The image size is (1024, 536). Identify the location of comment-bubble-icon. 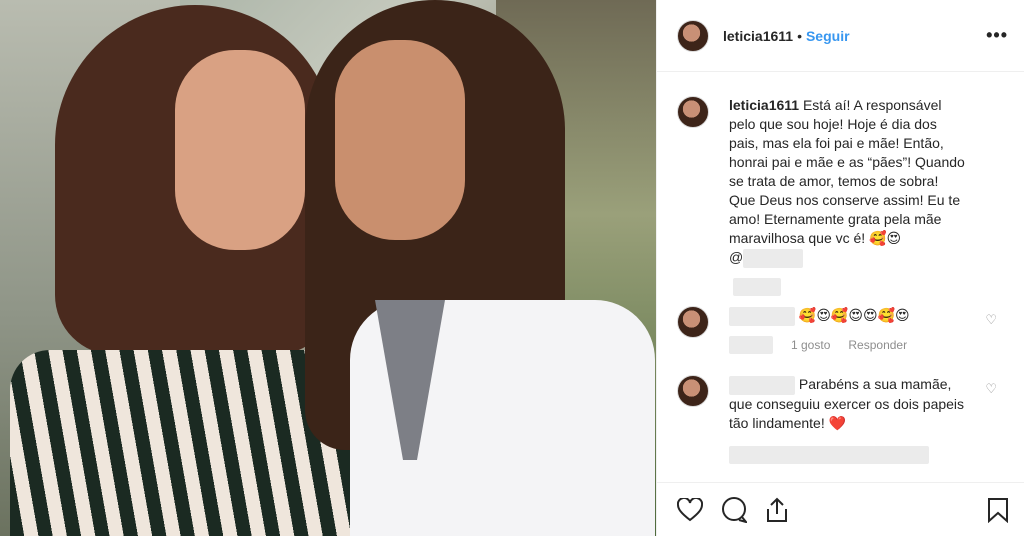
(734, 509).